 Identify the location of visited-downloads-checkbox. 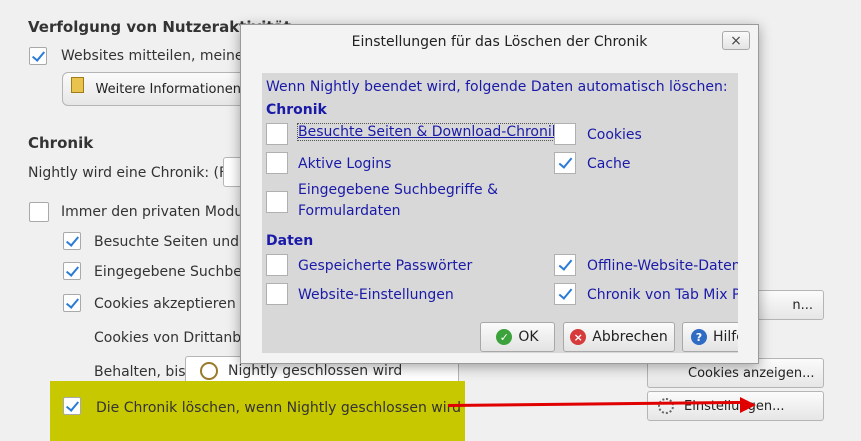
(277, 134).